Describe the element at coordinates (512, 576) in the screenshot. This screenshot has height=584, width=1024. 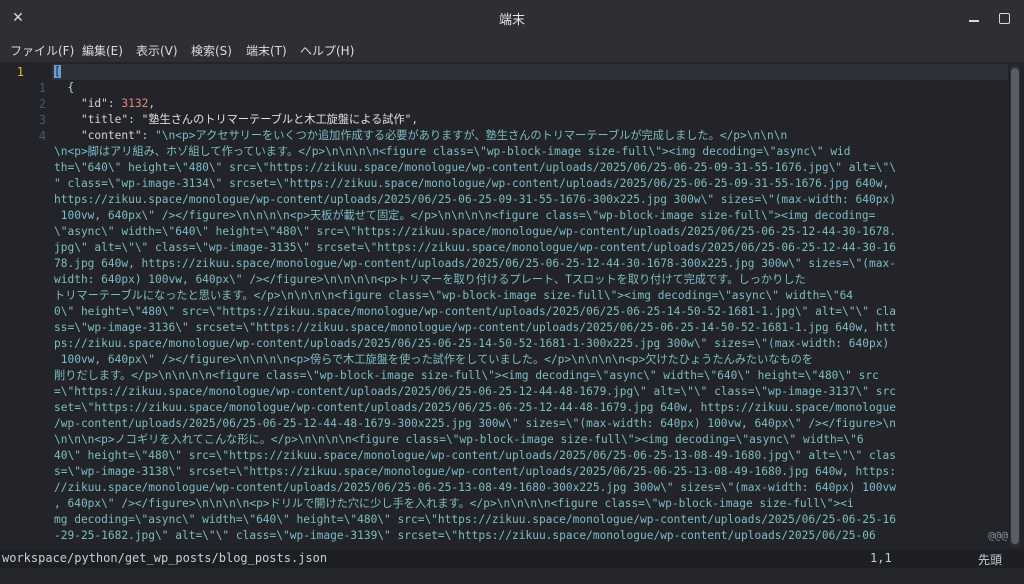
I see `command-line` at that location.